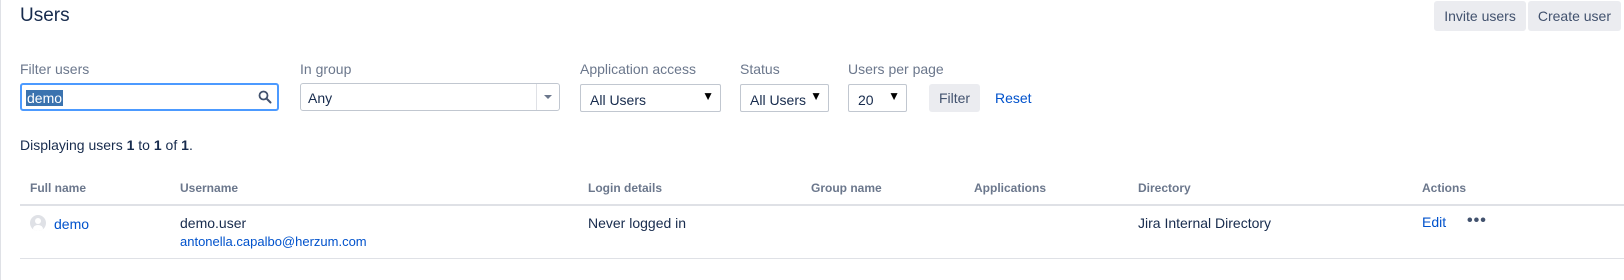 The height and width of the screenshot is (280, 1624). Describe the element at coordinates (638, 69) in the screenshot. I see `application-access-label: Application access` at that location.